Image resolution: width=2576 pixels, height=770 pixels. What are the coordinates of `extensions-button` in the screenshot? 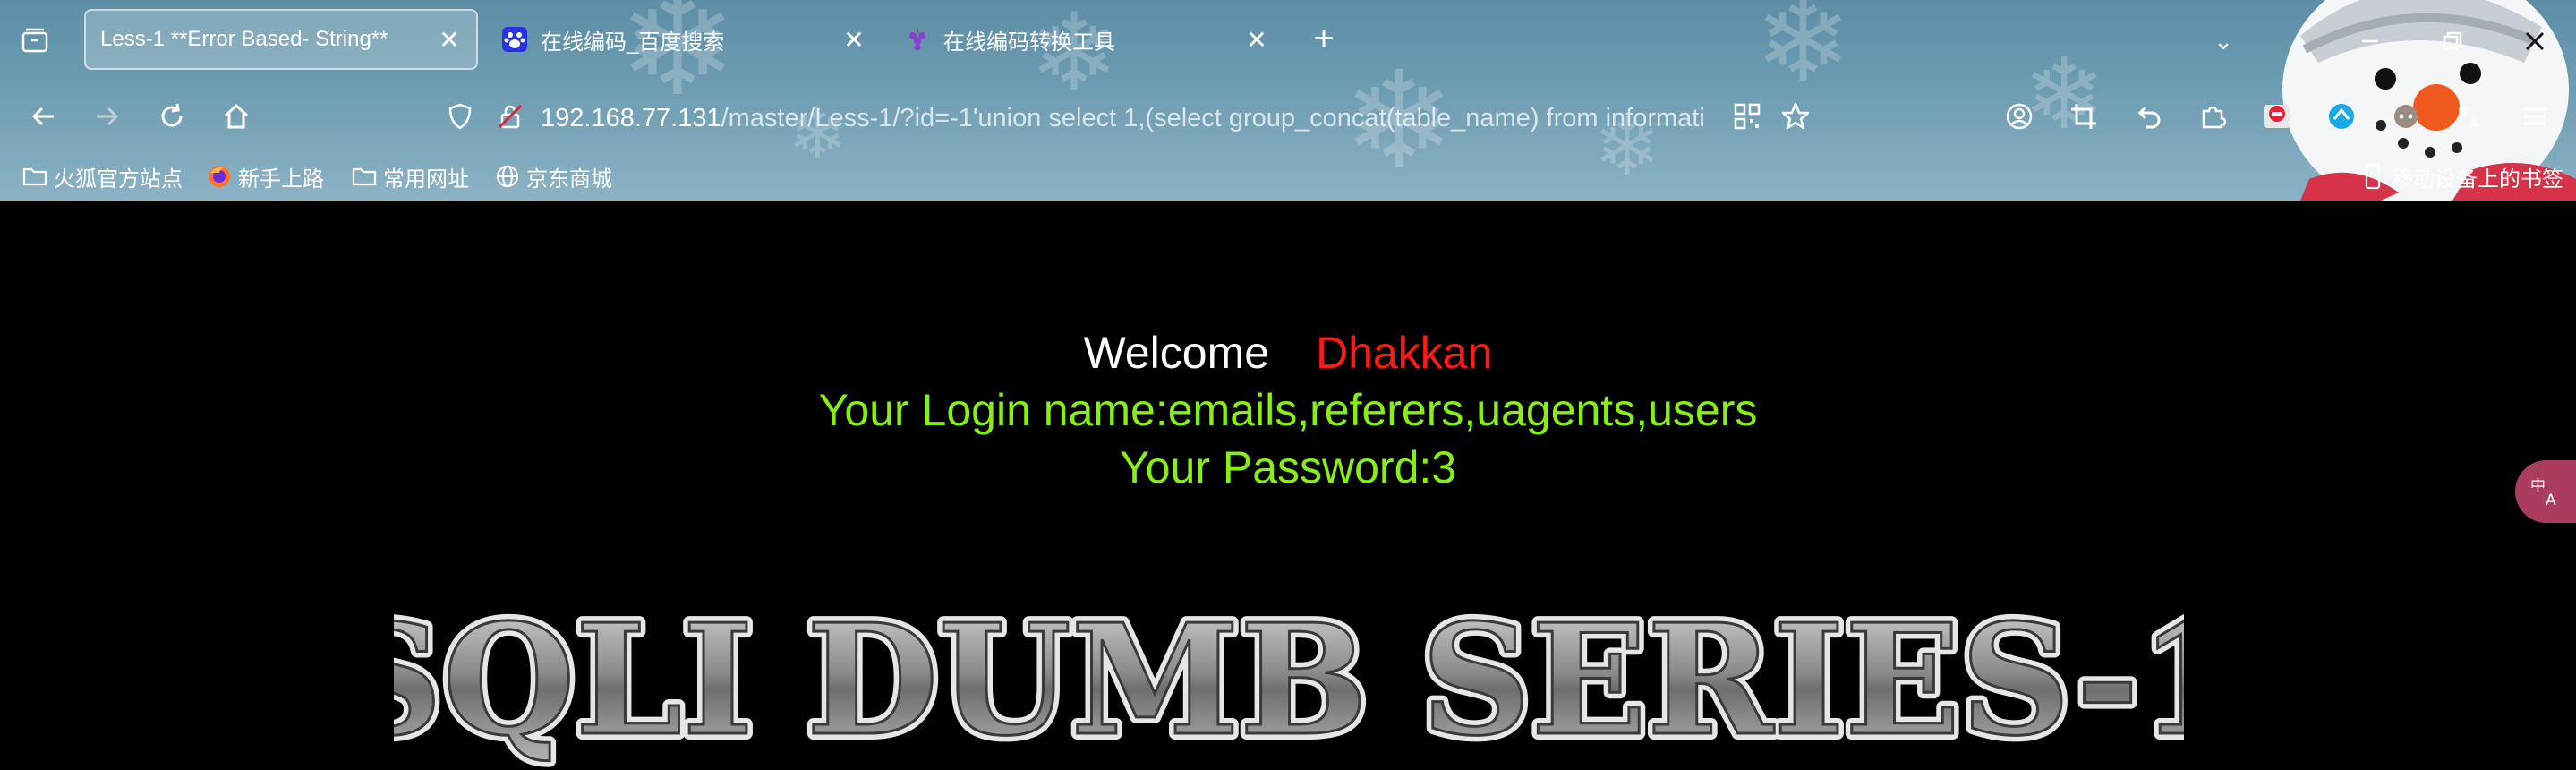 It's located at (2212, 116).